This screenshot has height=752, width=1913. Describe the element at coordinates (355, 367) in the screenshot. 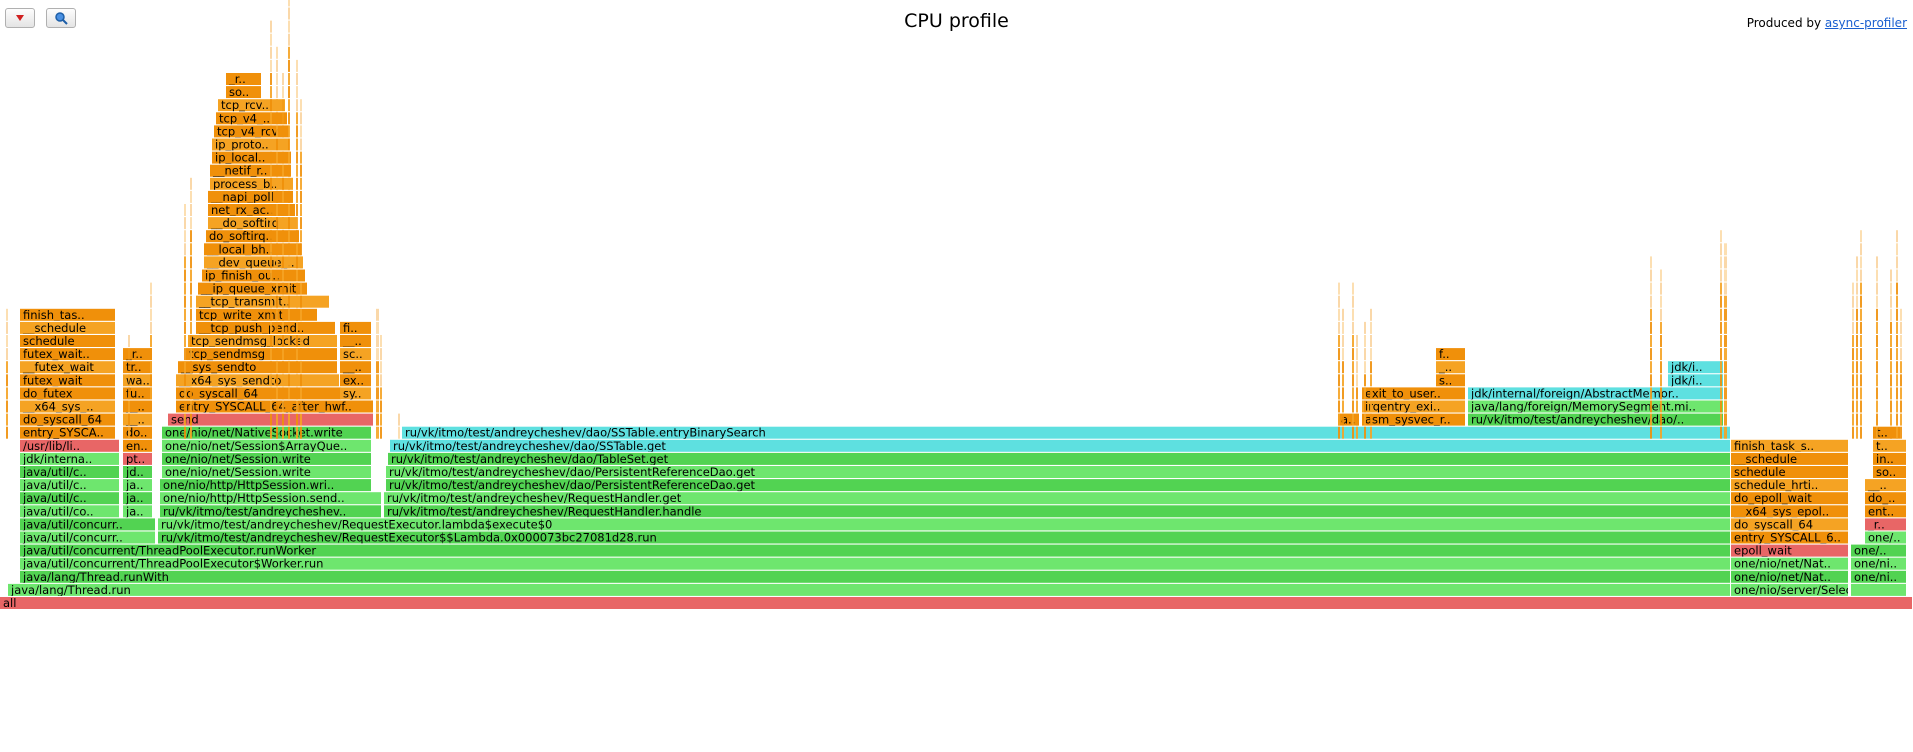

I see `frame: __..` at that location.